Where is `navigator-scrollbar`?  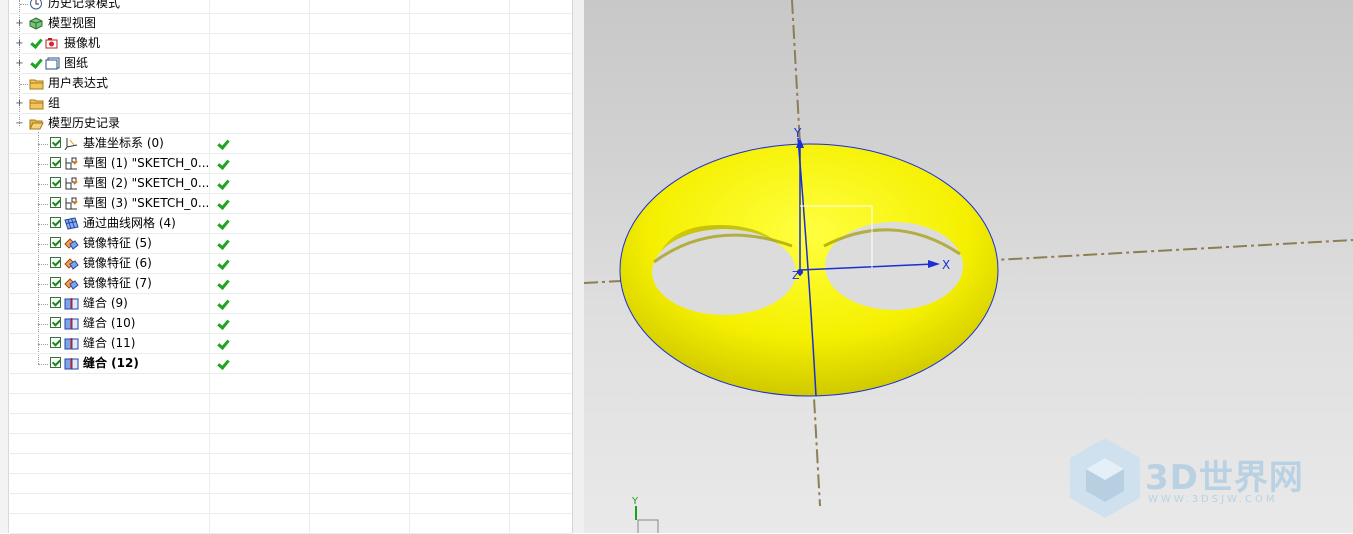
navigator-scrollbar is located at coordinates (578, 266).